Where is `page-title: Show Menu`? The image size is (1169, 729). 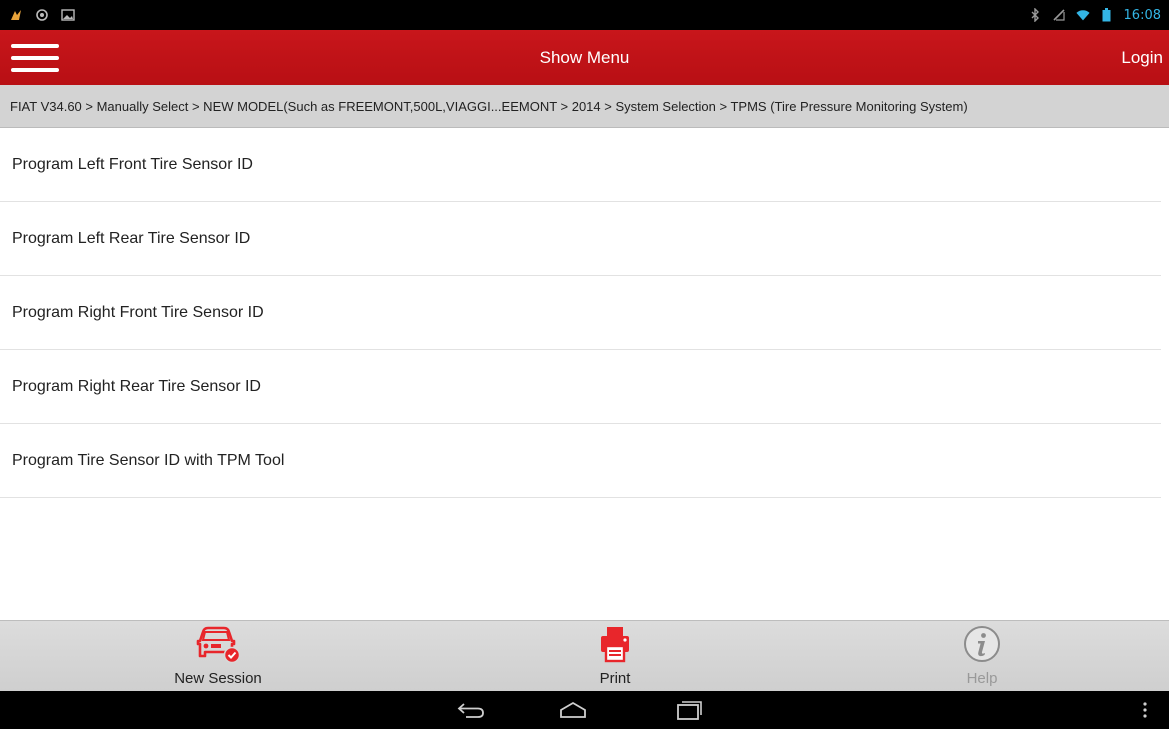
page-title: Show Menu is located at coordinates (584, 57).